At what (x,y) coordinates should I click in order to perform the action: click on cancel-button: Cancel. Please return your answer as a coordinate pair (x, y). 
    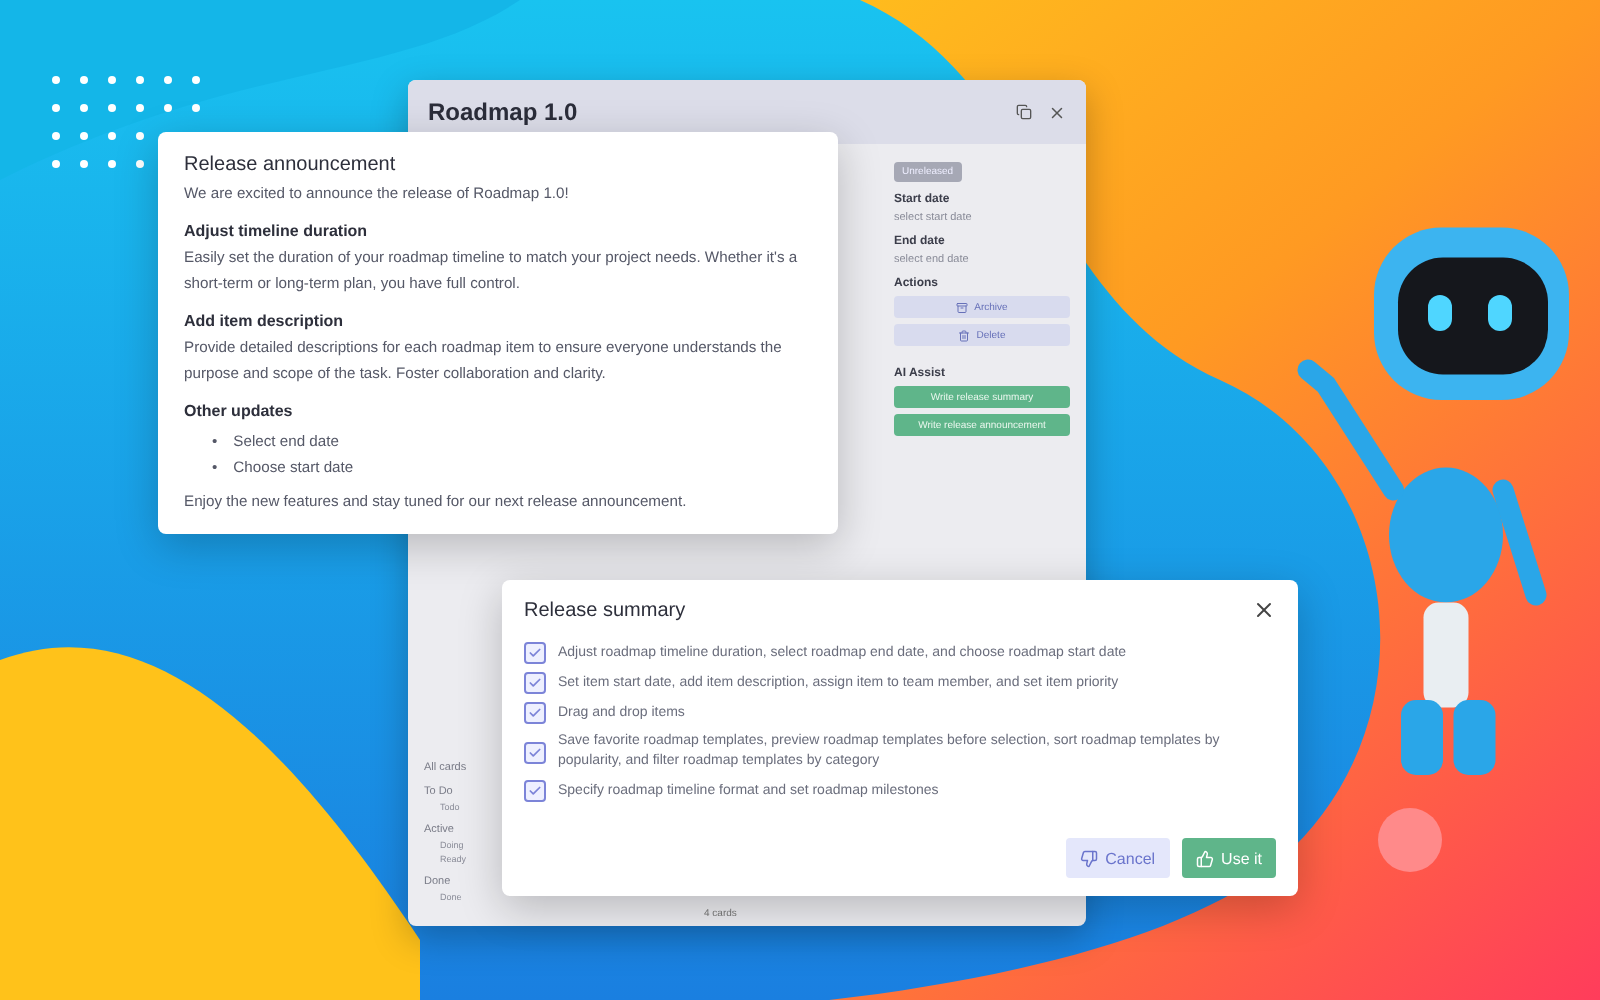
    Looking at the image, I should click on (1117, 858).